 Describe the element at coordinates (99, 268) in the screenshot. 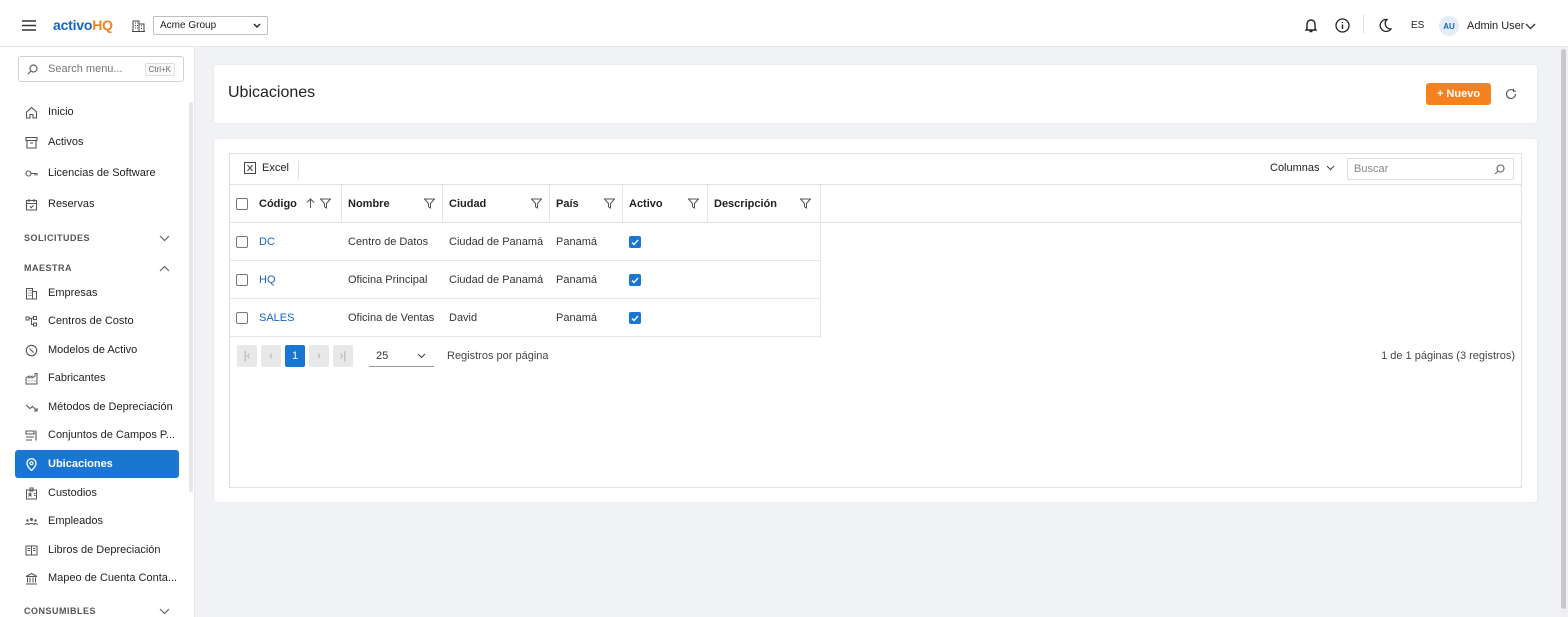

I see `section-maestra: MAESTRA` at that location.